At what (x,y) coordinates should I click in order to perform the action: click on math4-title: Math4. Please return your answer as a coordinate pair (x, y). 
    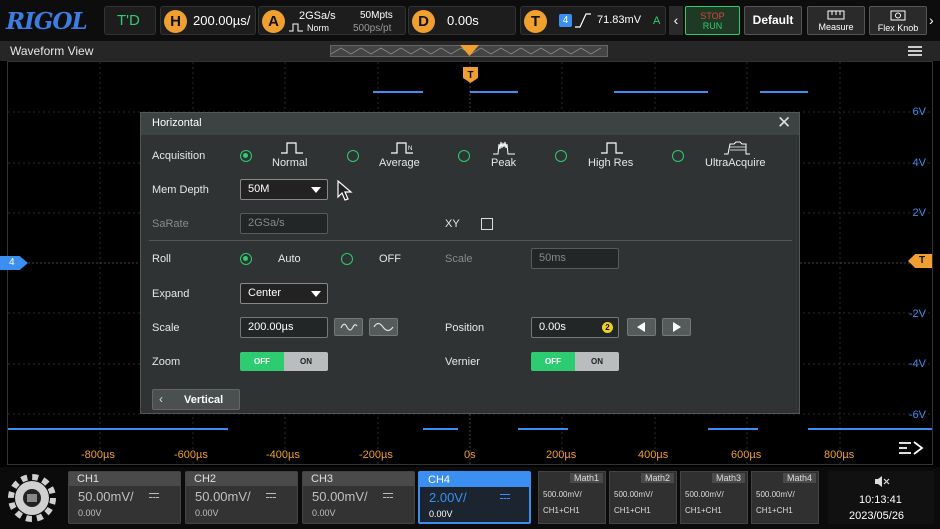
    Looking at the image, I should click on (799, 478).